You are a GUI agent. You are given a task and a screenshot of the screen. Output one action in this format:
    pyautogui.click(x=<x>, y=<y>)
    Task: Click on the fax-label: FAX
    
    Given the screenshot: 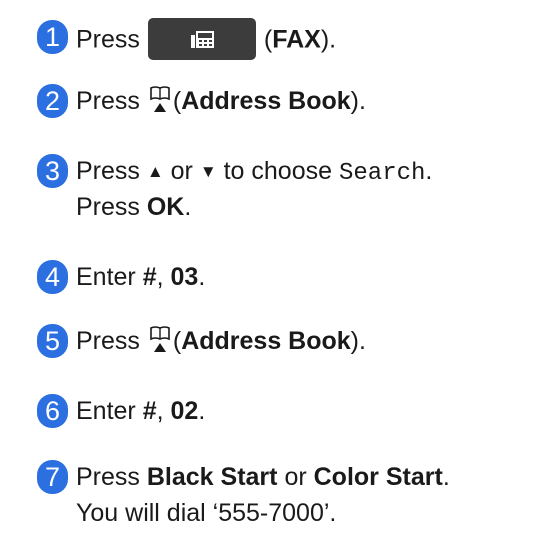 What is the action you would take?
    pyautogui.click(x=296, y=39)
    